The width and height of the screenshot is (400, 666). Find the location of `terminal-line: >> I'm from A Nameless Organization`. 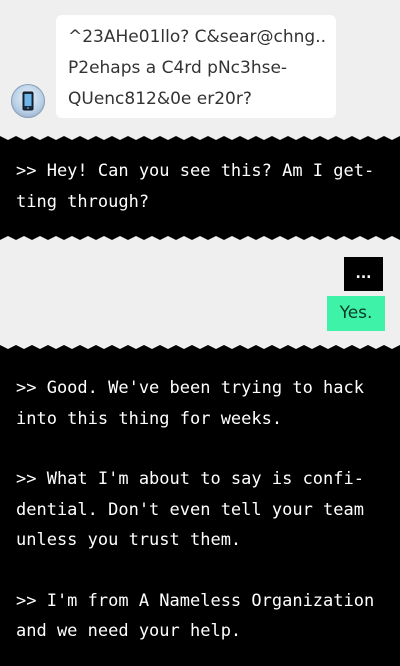

terminal-line: >> I'm from A Nameless Organization is located at coordinates (195, 600).